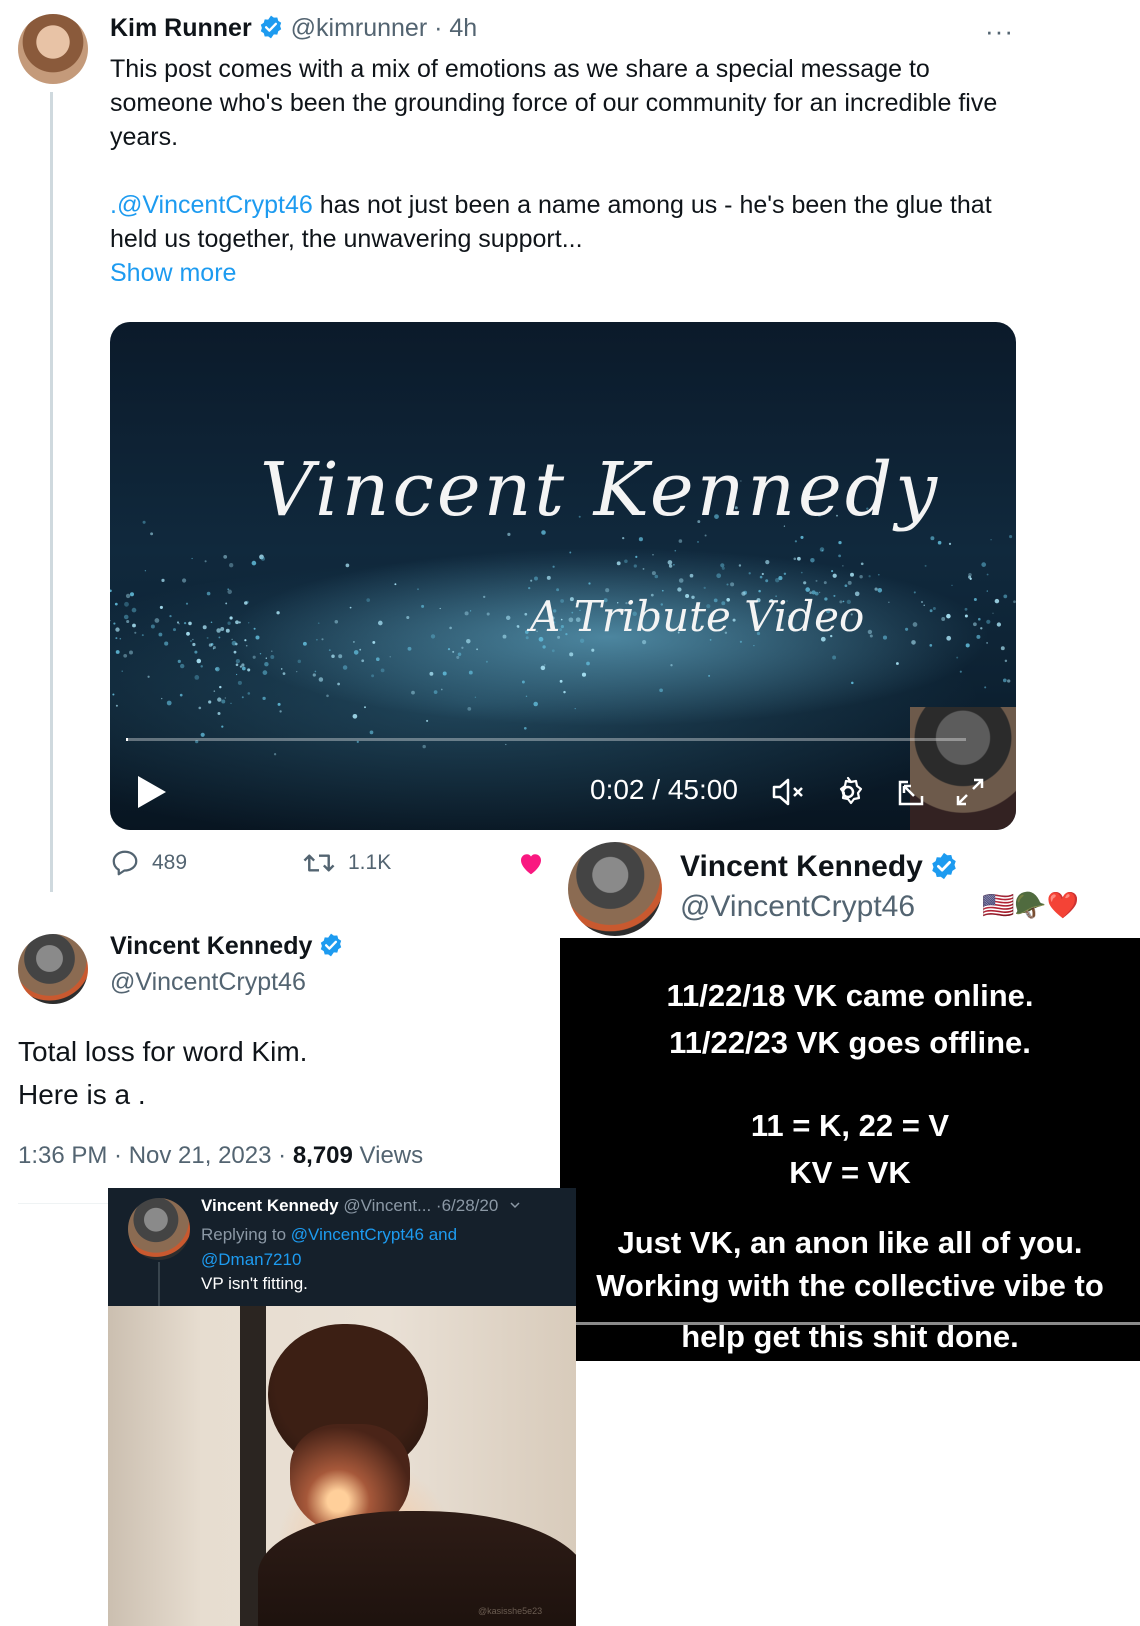 The image size is (1140, 1626). Describe the element at coordinates (546, 739) in the screenshot. I see `video-progress-bar` at that location.